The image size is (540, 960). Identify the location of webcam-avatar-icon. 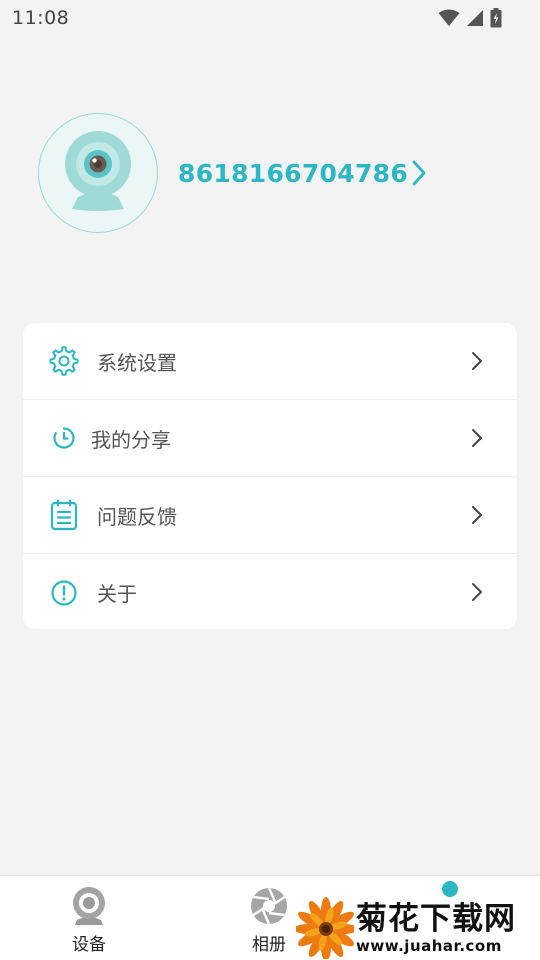
(98, 171).